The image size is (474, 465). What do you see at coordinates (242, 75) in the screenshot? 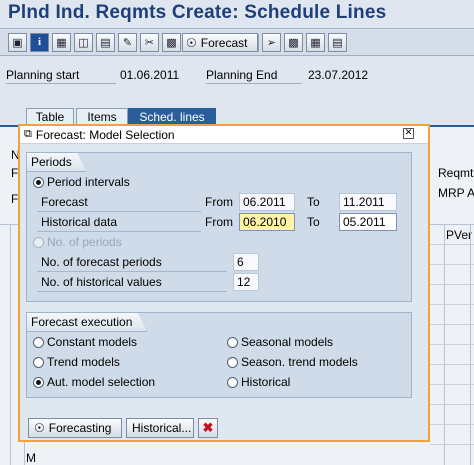
I see `planning-end-label: Planning End` at bounding box center [242, 75].